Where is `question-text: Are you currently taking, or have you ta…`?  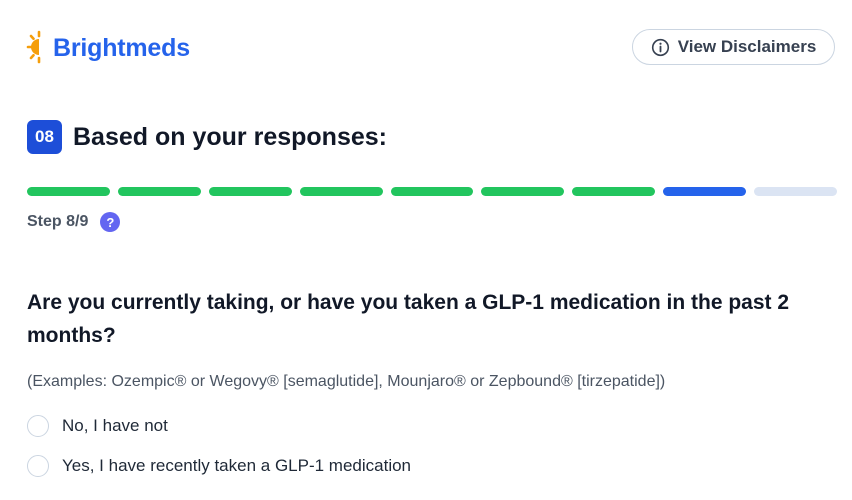 question-text: Are you currently taking, or have you ta… is located at coordinates (408, 319).